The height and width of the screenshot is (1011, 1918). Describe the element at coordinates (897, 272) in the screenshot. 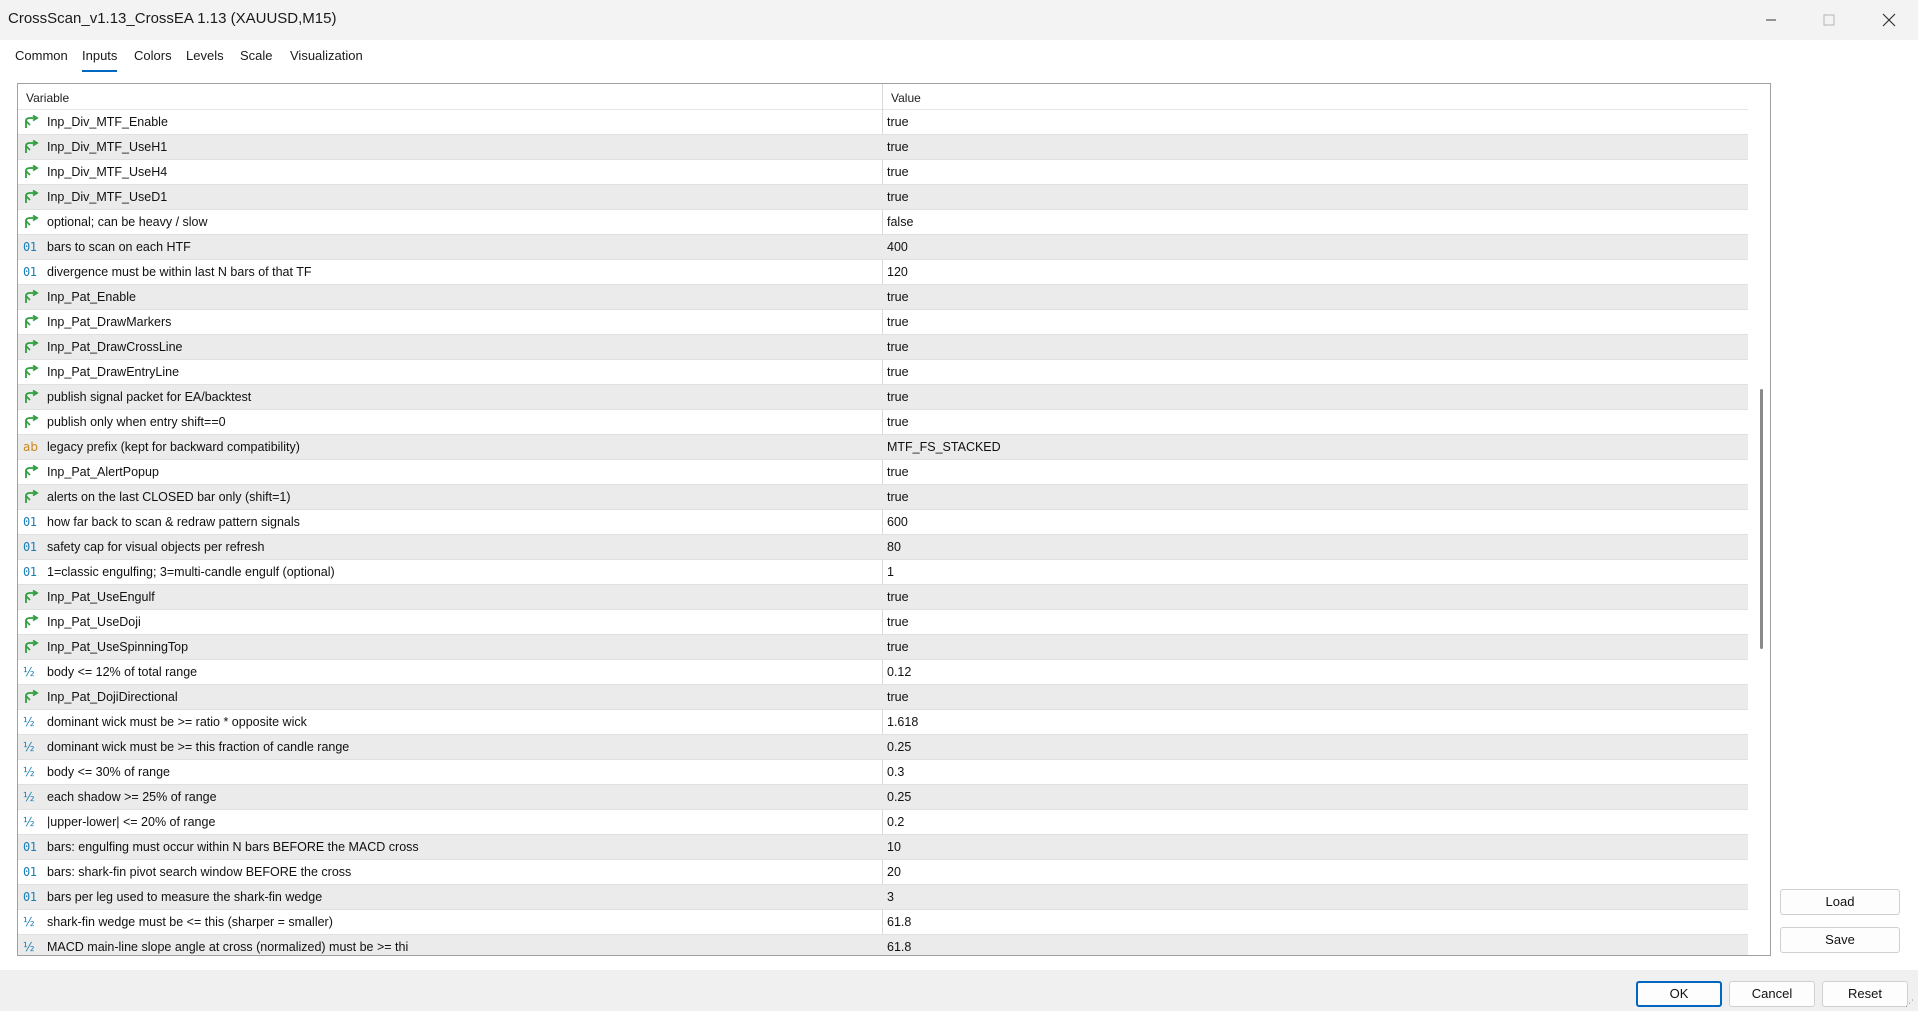

I see `variable-value: 120` at that location.